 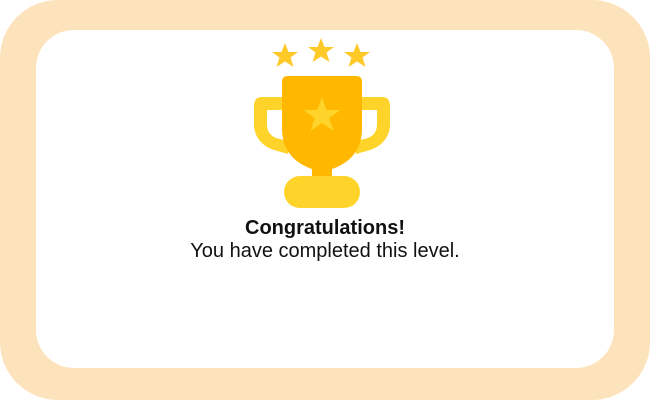 What do you see at coordinates (325, 251) in the screenshot?
I see `dialog-message: You have completed this level.` at bounding box center [325, 251].